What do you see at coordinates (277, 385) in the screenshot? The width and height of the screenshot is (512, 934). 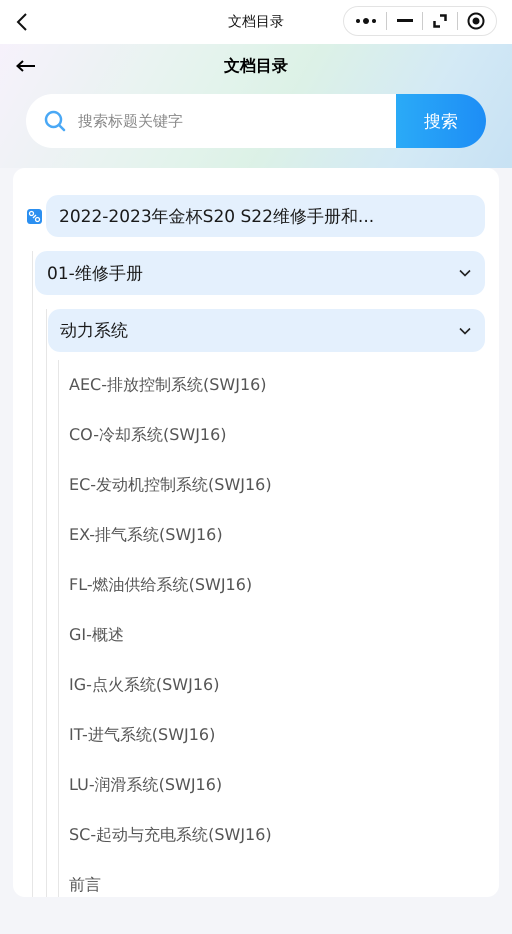 I see `tree-leaf: AEC-排放控制系统(SWJ16)` at bounding box center [277, 385].